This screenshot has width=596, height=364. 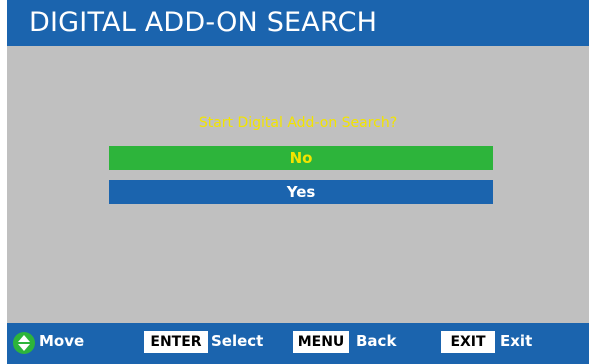 I want to click on page-title: DIGITAL ADD-ON SEARCH, so click(x=203, y=22).